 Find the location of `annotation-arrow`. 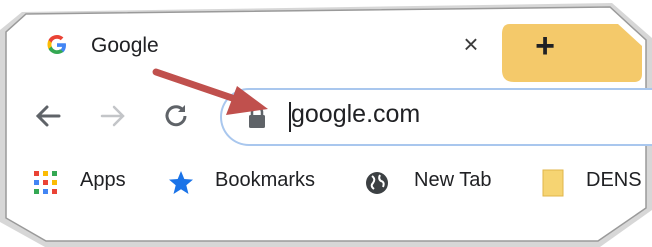

annotation-arrow is located at coordinates (210, 91).